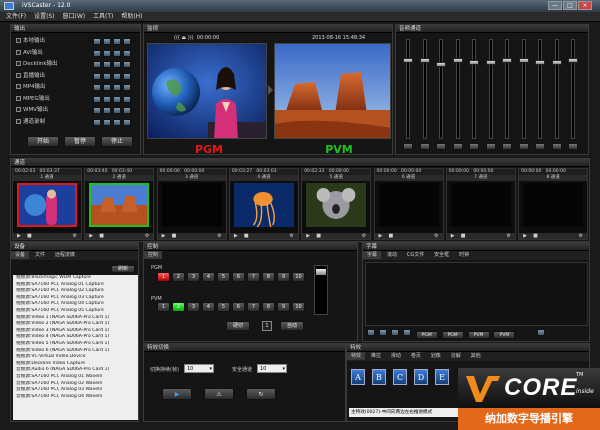 The image size is (600, 430). I want to click on pgm-source-key: 1, so click(163, 277).